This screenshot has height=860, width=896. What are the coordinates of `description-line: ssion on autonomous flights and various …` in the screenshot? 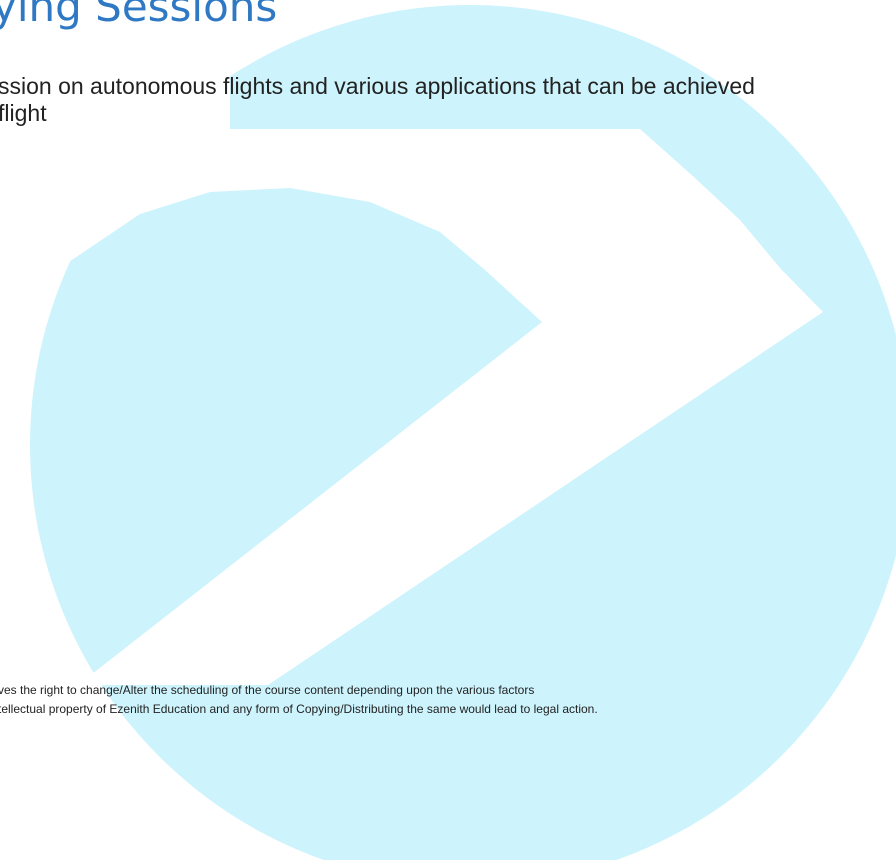 It's located at (377, 86).